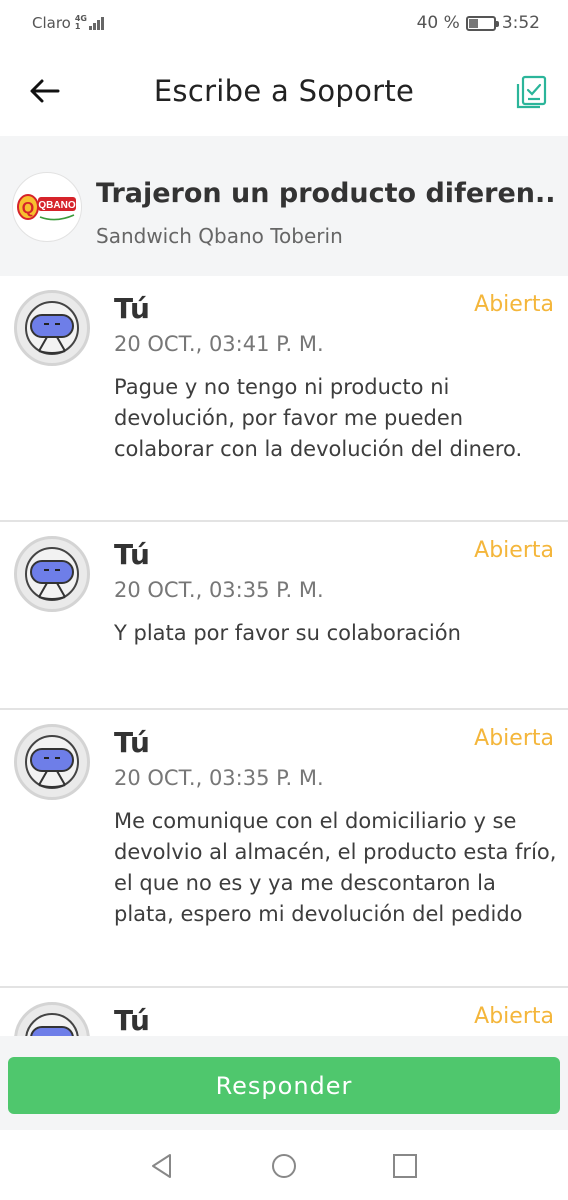 The width and height of the screenshot is (568, 1200). Describe the element at coordinates (162, 1166) in the screenshot. I see `nav-back-icon` at that location.